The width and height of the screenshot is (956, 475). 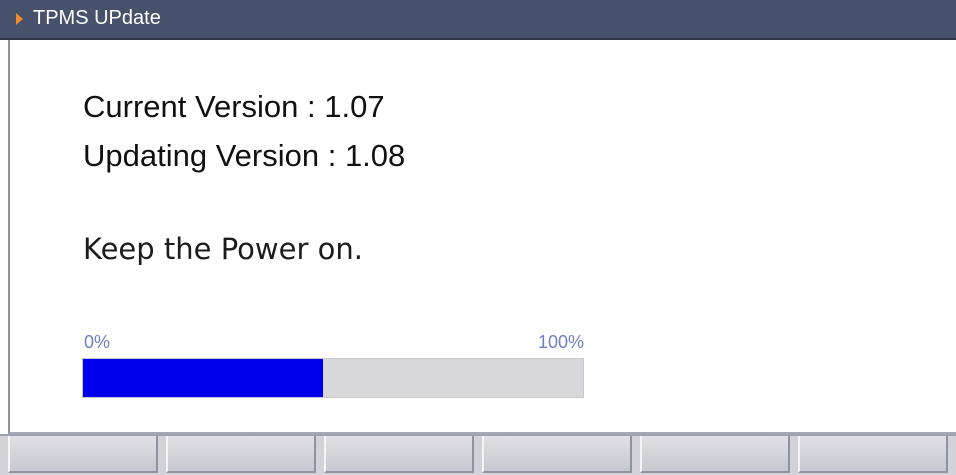 What do you see at coordinates (244, 155) in the screenshot?
I see `updating-version-text: Updating Version : 1.08` at bounding box center [244, 155].